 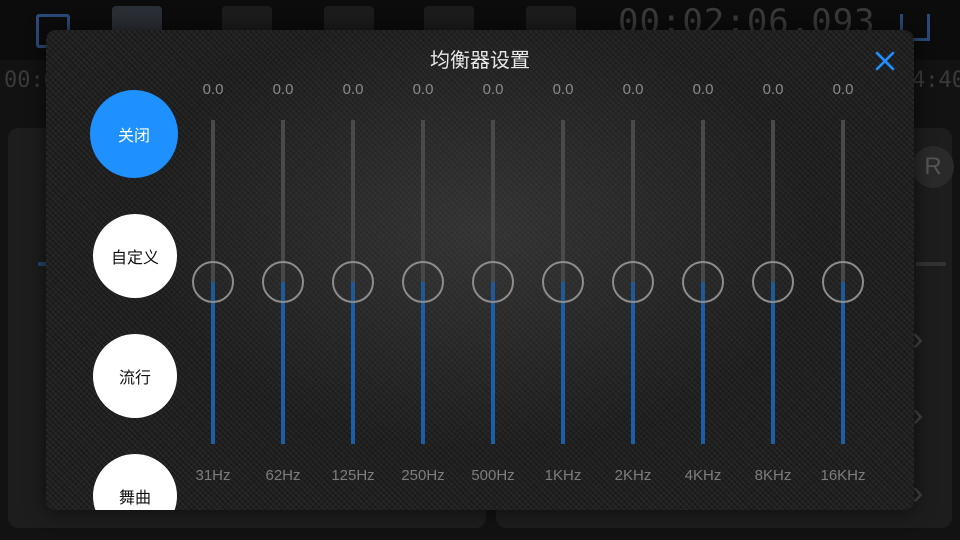 I want to click on eq-band: 0.0 2KHz, so click(x=633, y=270).